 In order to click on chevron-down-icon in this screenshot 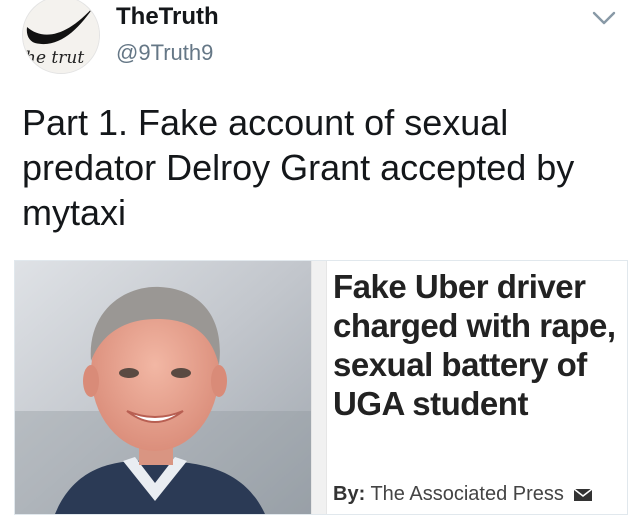, I will do `click(604, 18)`.